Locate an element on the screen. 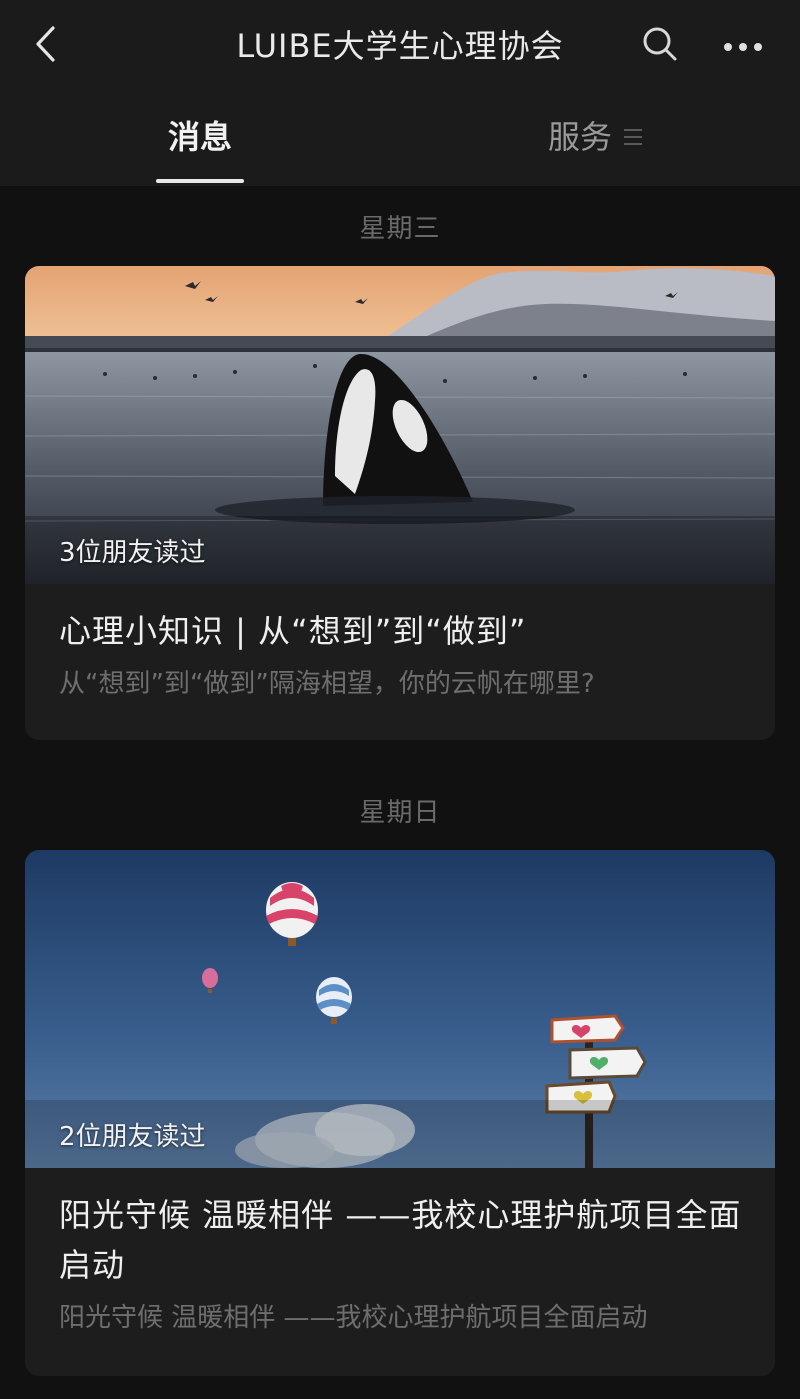  read-count: 3位朋友读过 is located at coordinates (132, 553).